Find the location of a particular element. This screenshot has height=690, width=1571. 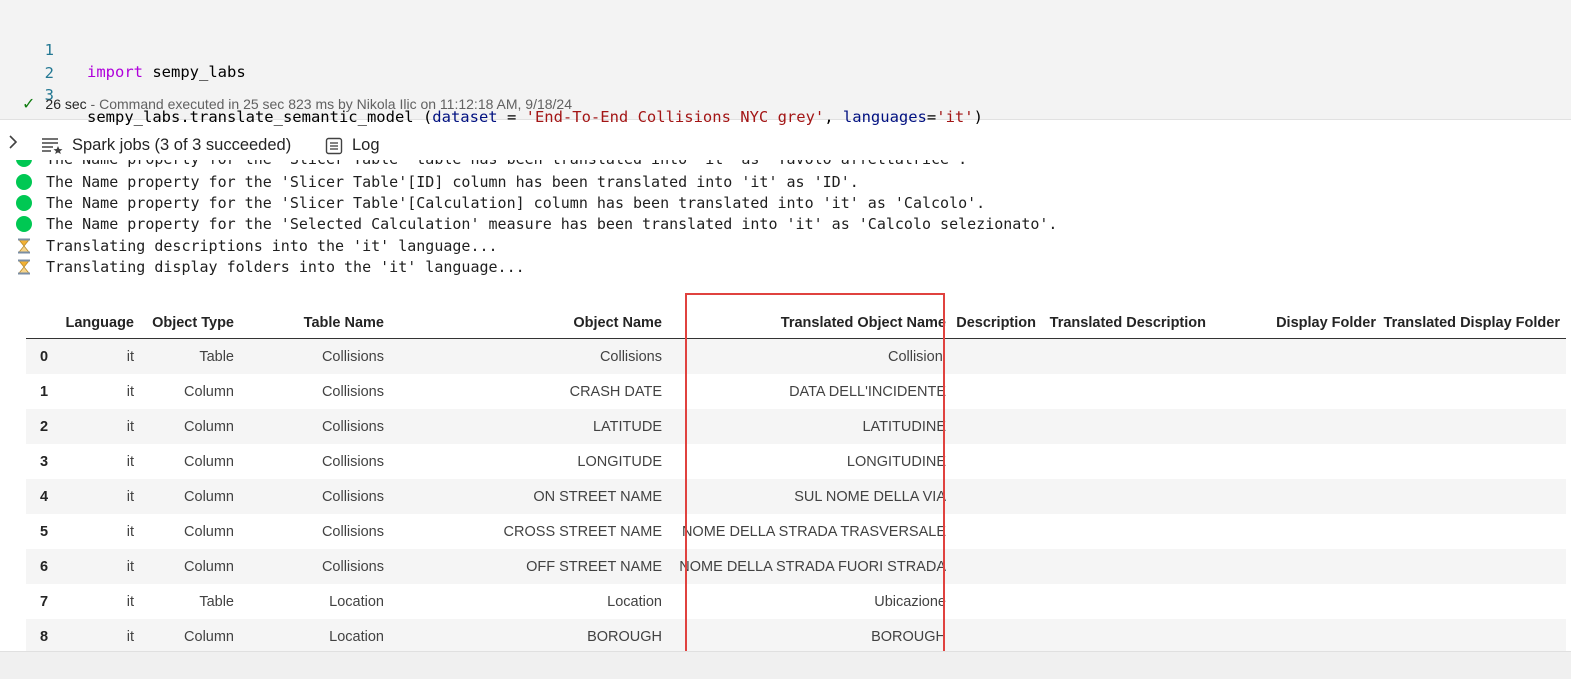

table-cell: CROSS STREET NAME is located at coordinates (582, 531).